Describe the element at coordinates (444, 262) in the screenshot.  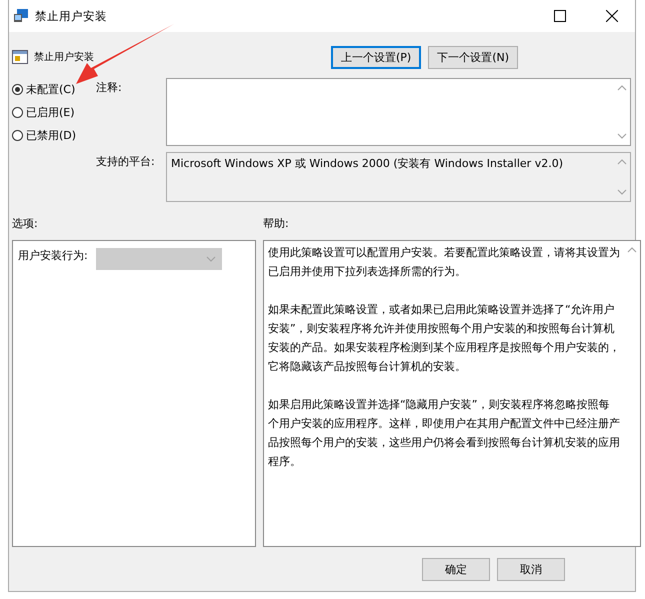
I see `help-paragraph: 使用此策略设置可以配置用户安装。若要配置此策略设置，请将其设置为已启用并使用下拉列表选择所需的行为。` at that location.